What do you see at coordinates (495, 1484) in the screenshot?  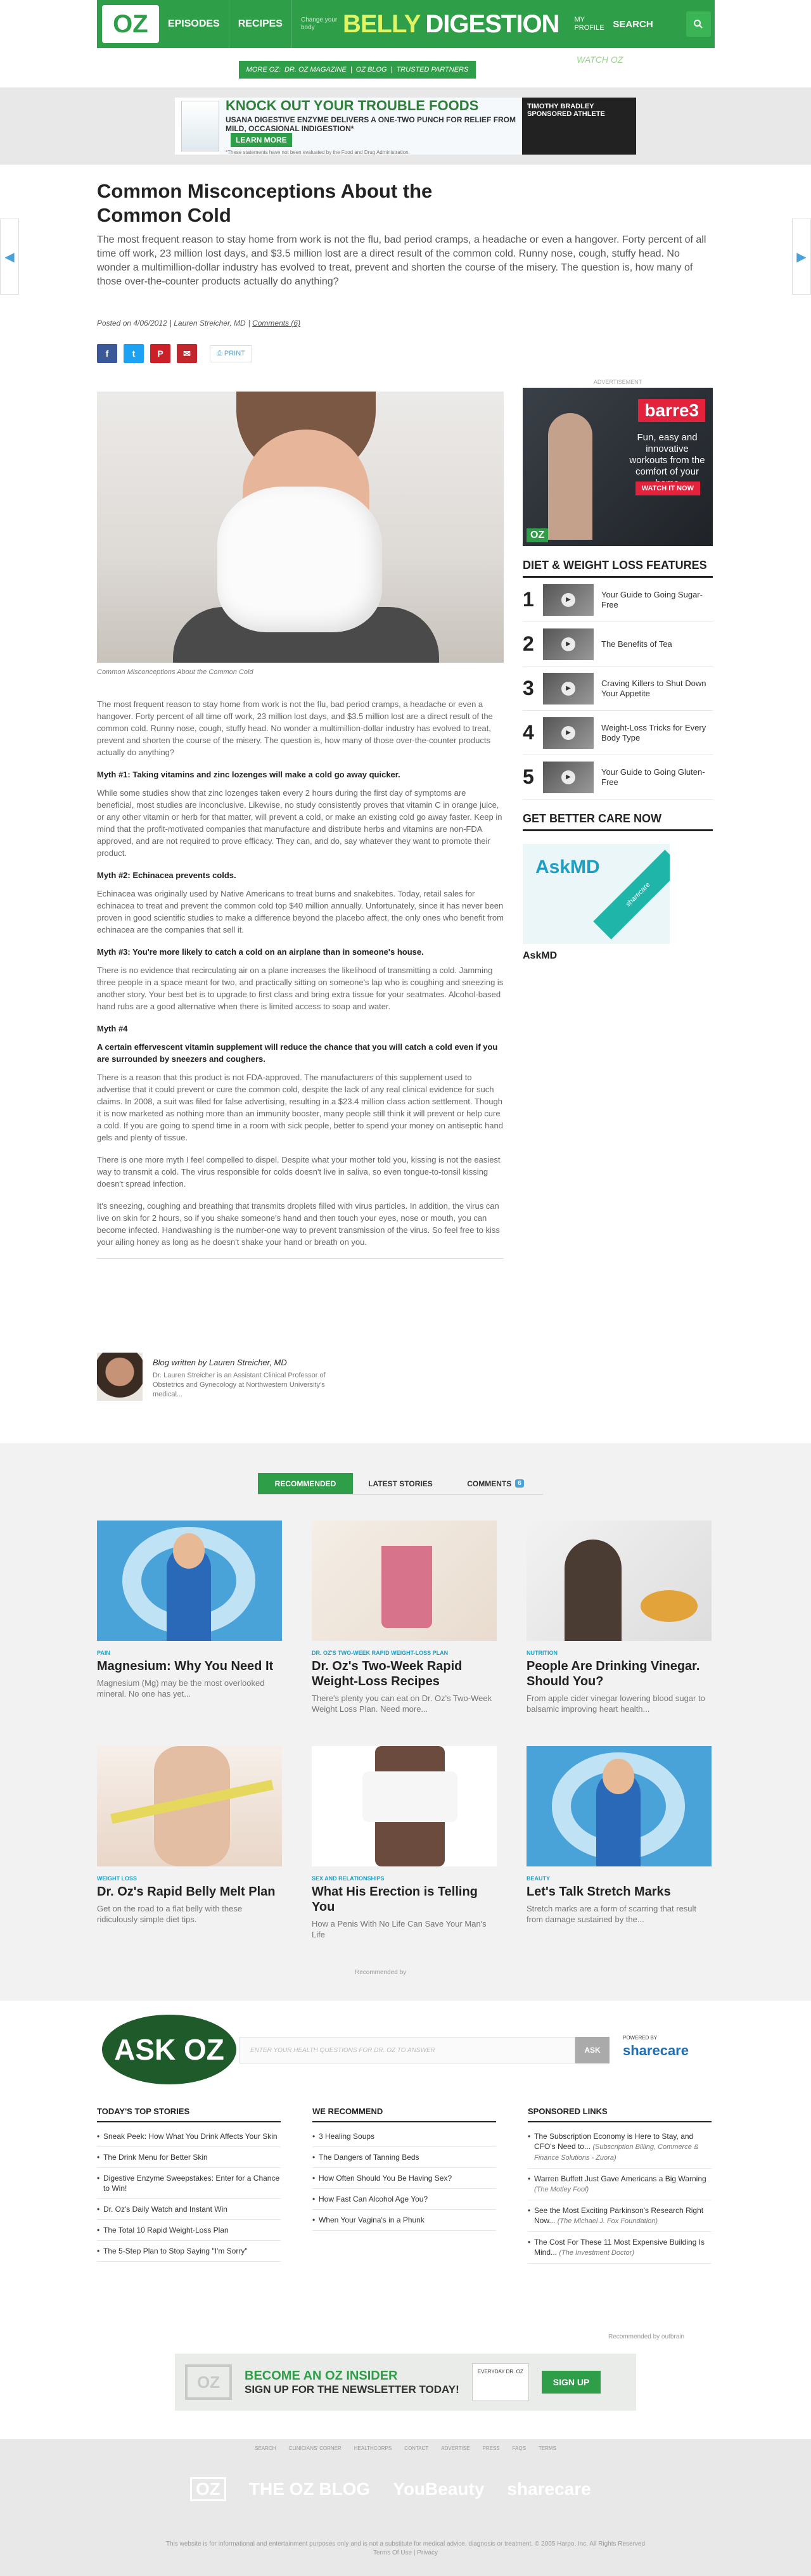 I see `tab-comments: COMMENTS 6` at bounding box center [495, 1484].